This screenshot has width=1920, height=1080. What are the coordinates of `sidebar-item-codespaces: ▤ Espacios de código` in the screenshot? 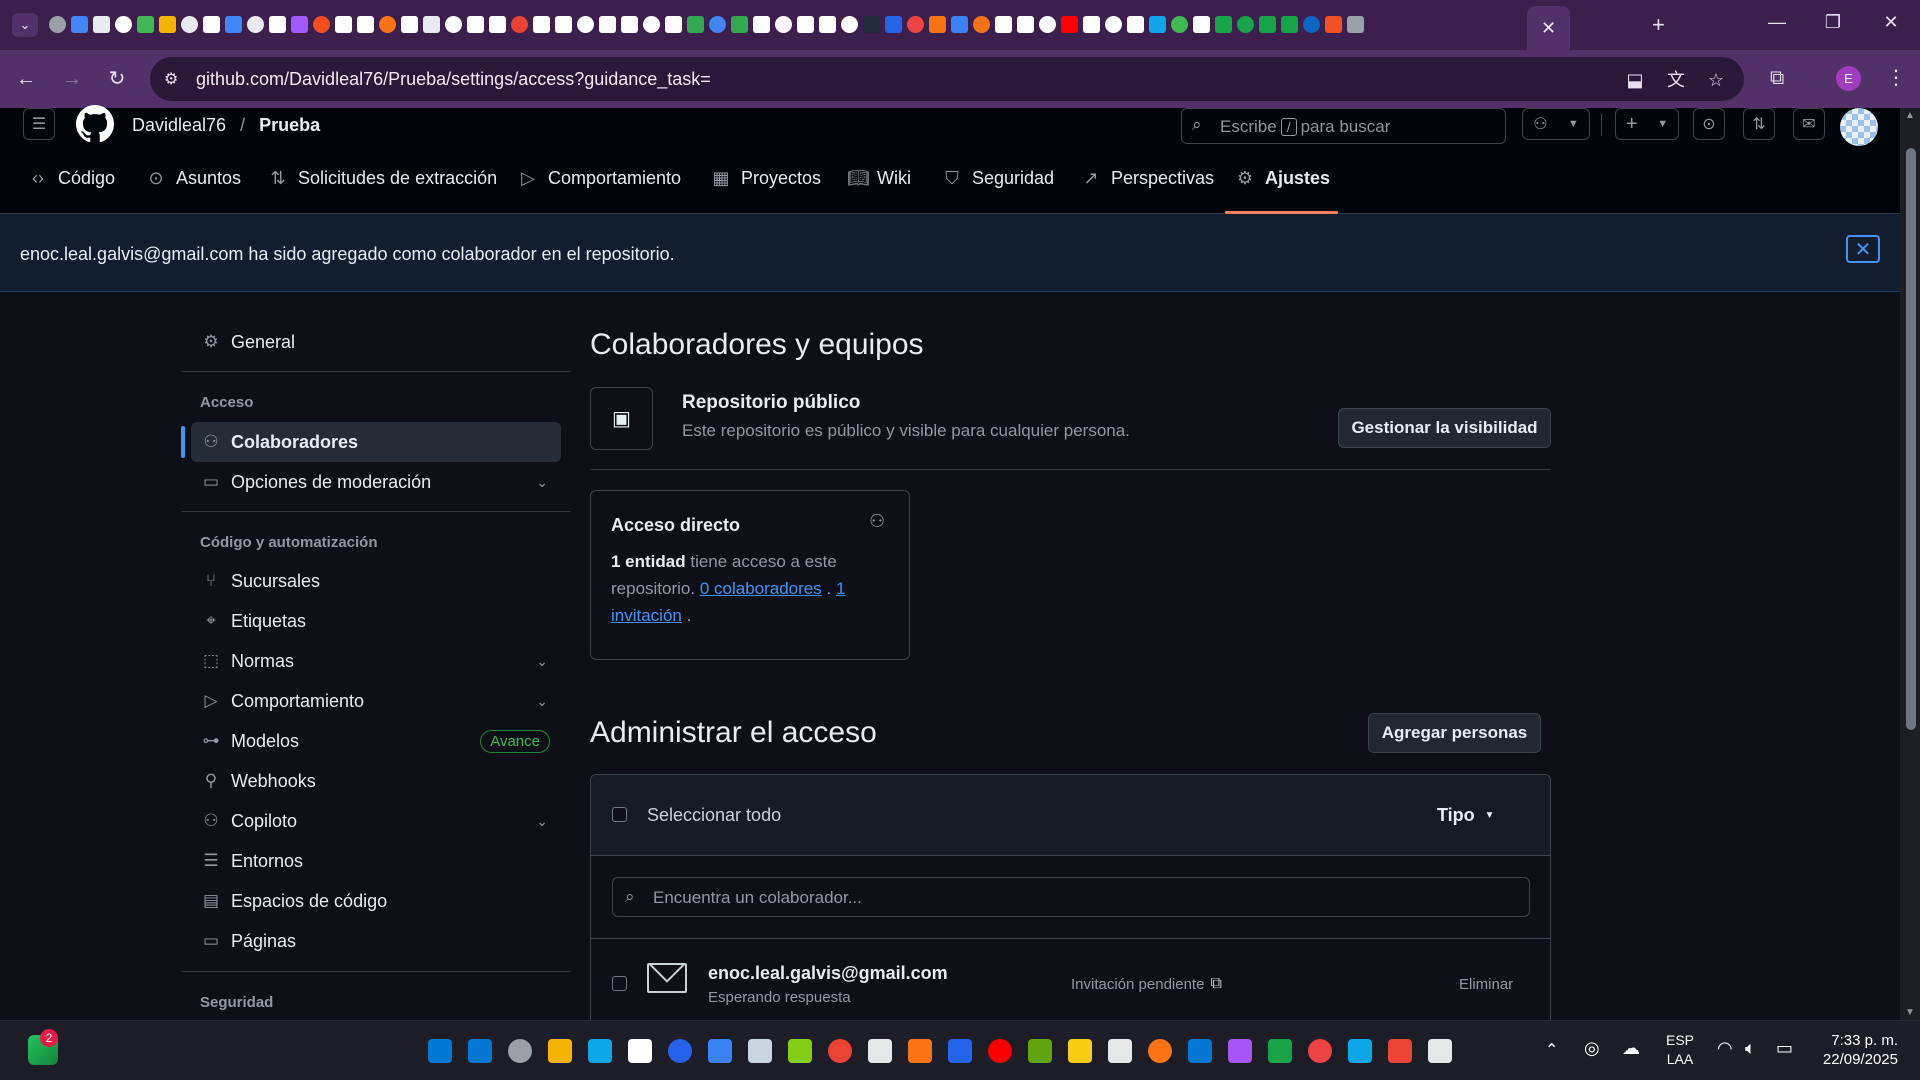 It's located at (380, 901).